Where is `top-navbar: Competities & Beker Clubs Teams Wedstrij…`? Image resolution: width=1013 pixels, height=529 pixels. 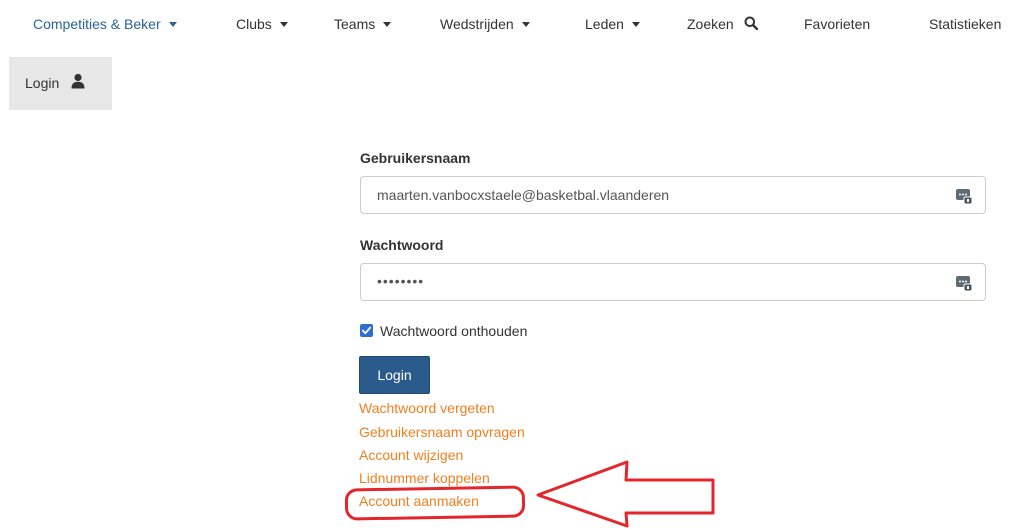
top-navbar: Competities & Beker Clubs Teams Wedstrij… is located at coordinates (506, 24).